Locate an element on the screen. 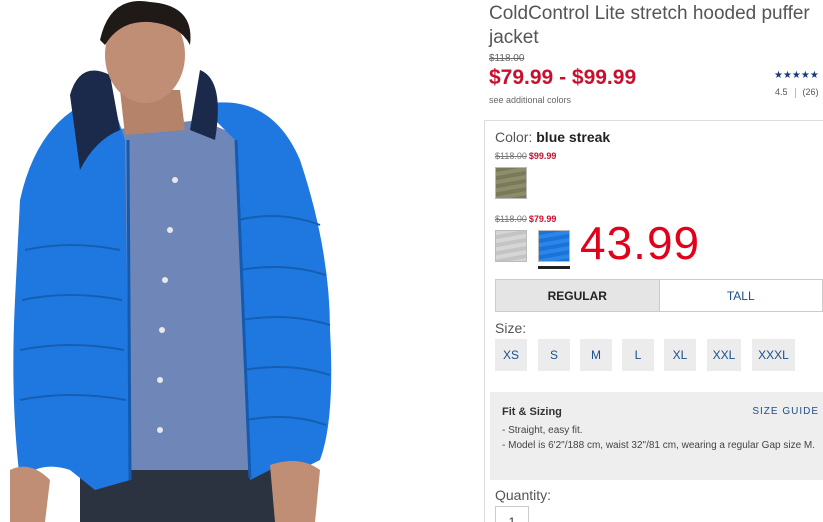  rating-value: 4.5 is located at coordinates (781, 92).